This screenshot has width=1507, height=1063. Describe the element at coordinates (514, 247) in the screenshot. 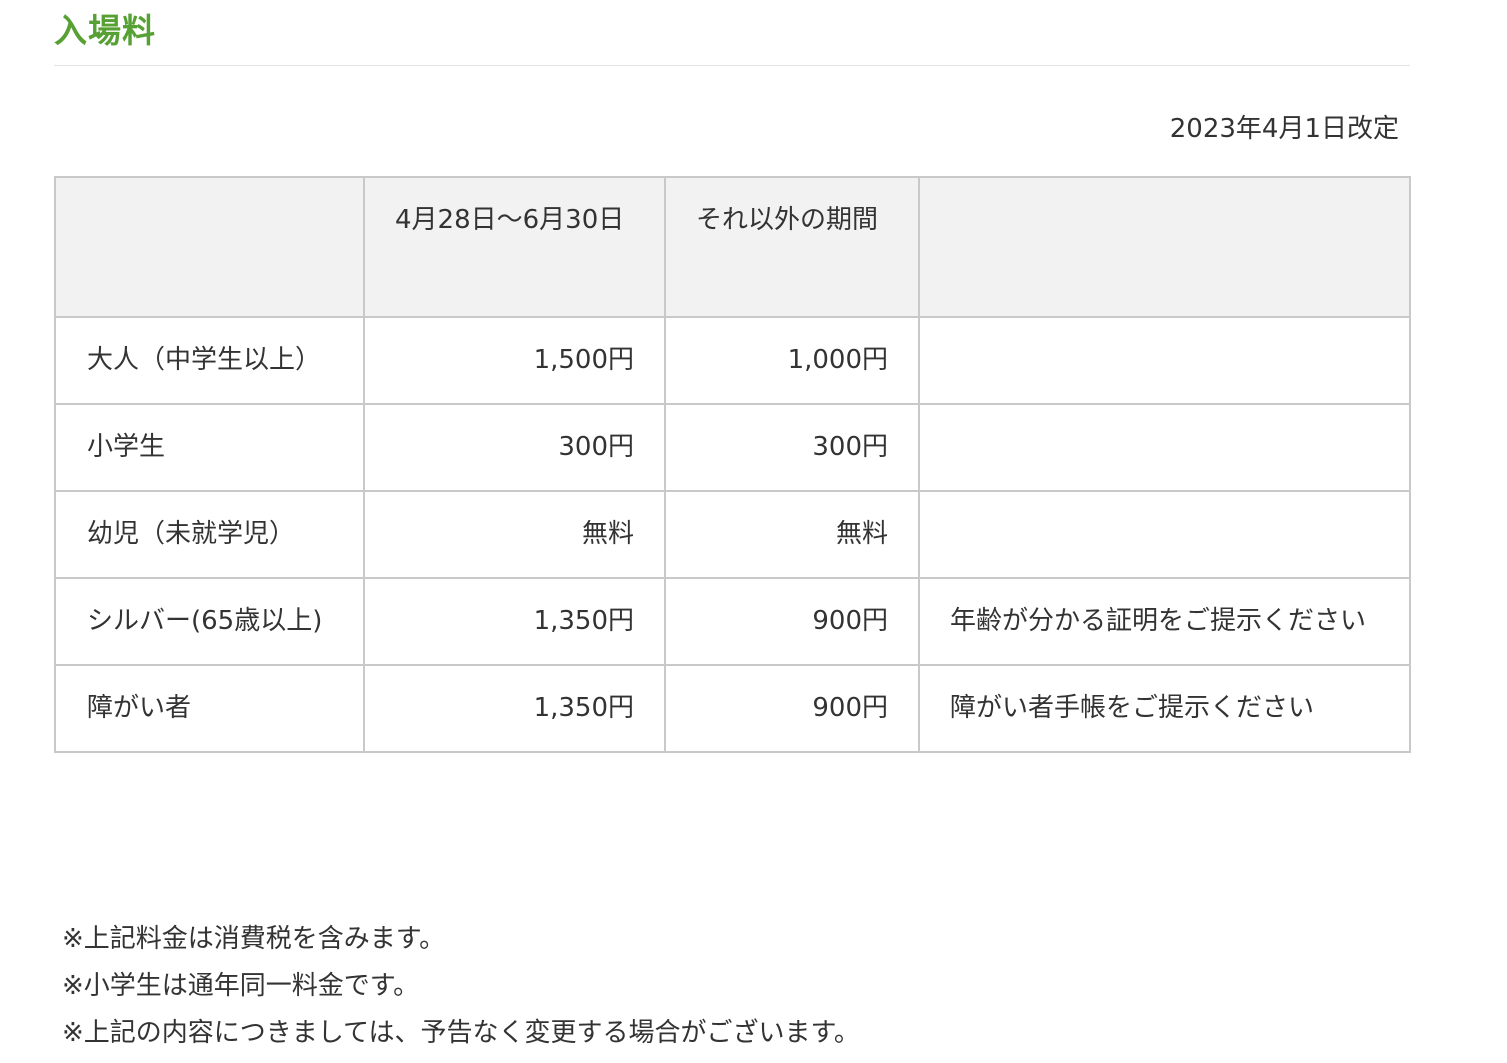

I see `header-peak-period: 4月28日～6月30日` at that location.